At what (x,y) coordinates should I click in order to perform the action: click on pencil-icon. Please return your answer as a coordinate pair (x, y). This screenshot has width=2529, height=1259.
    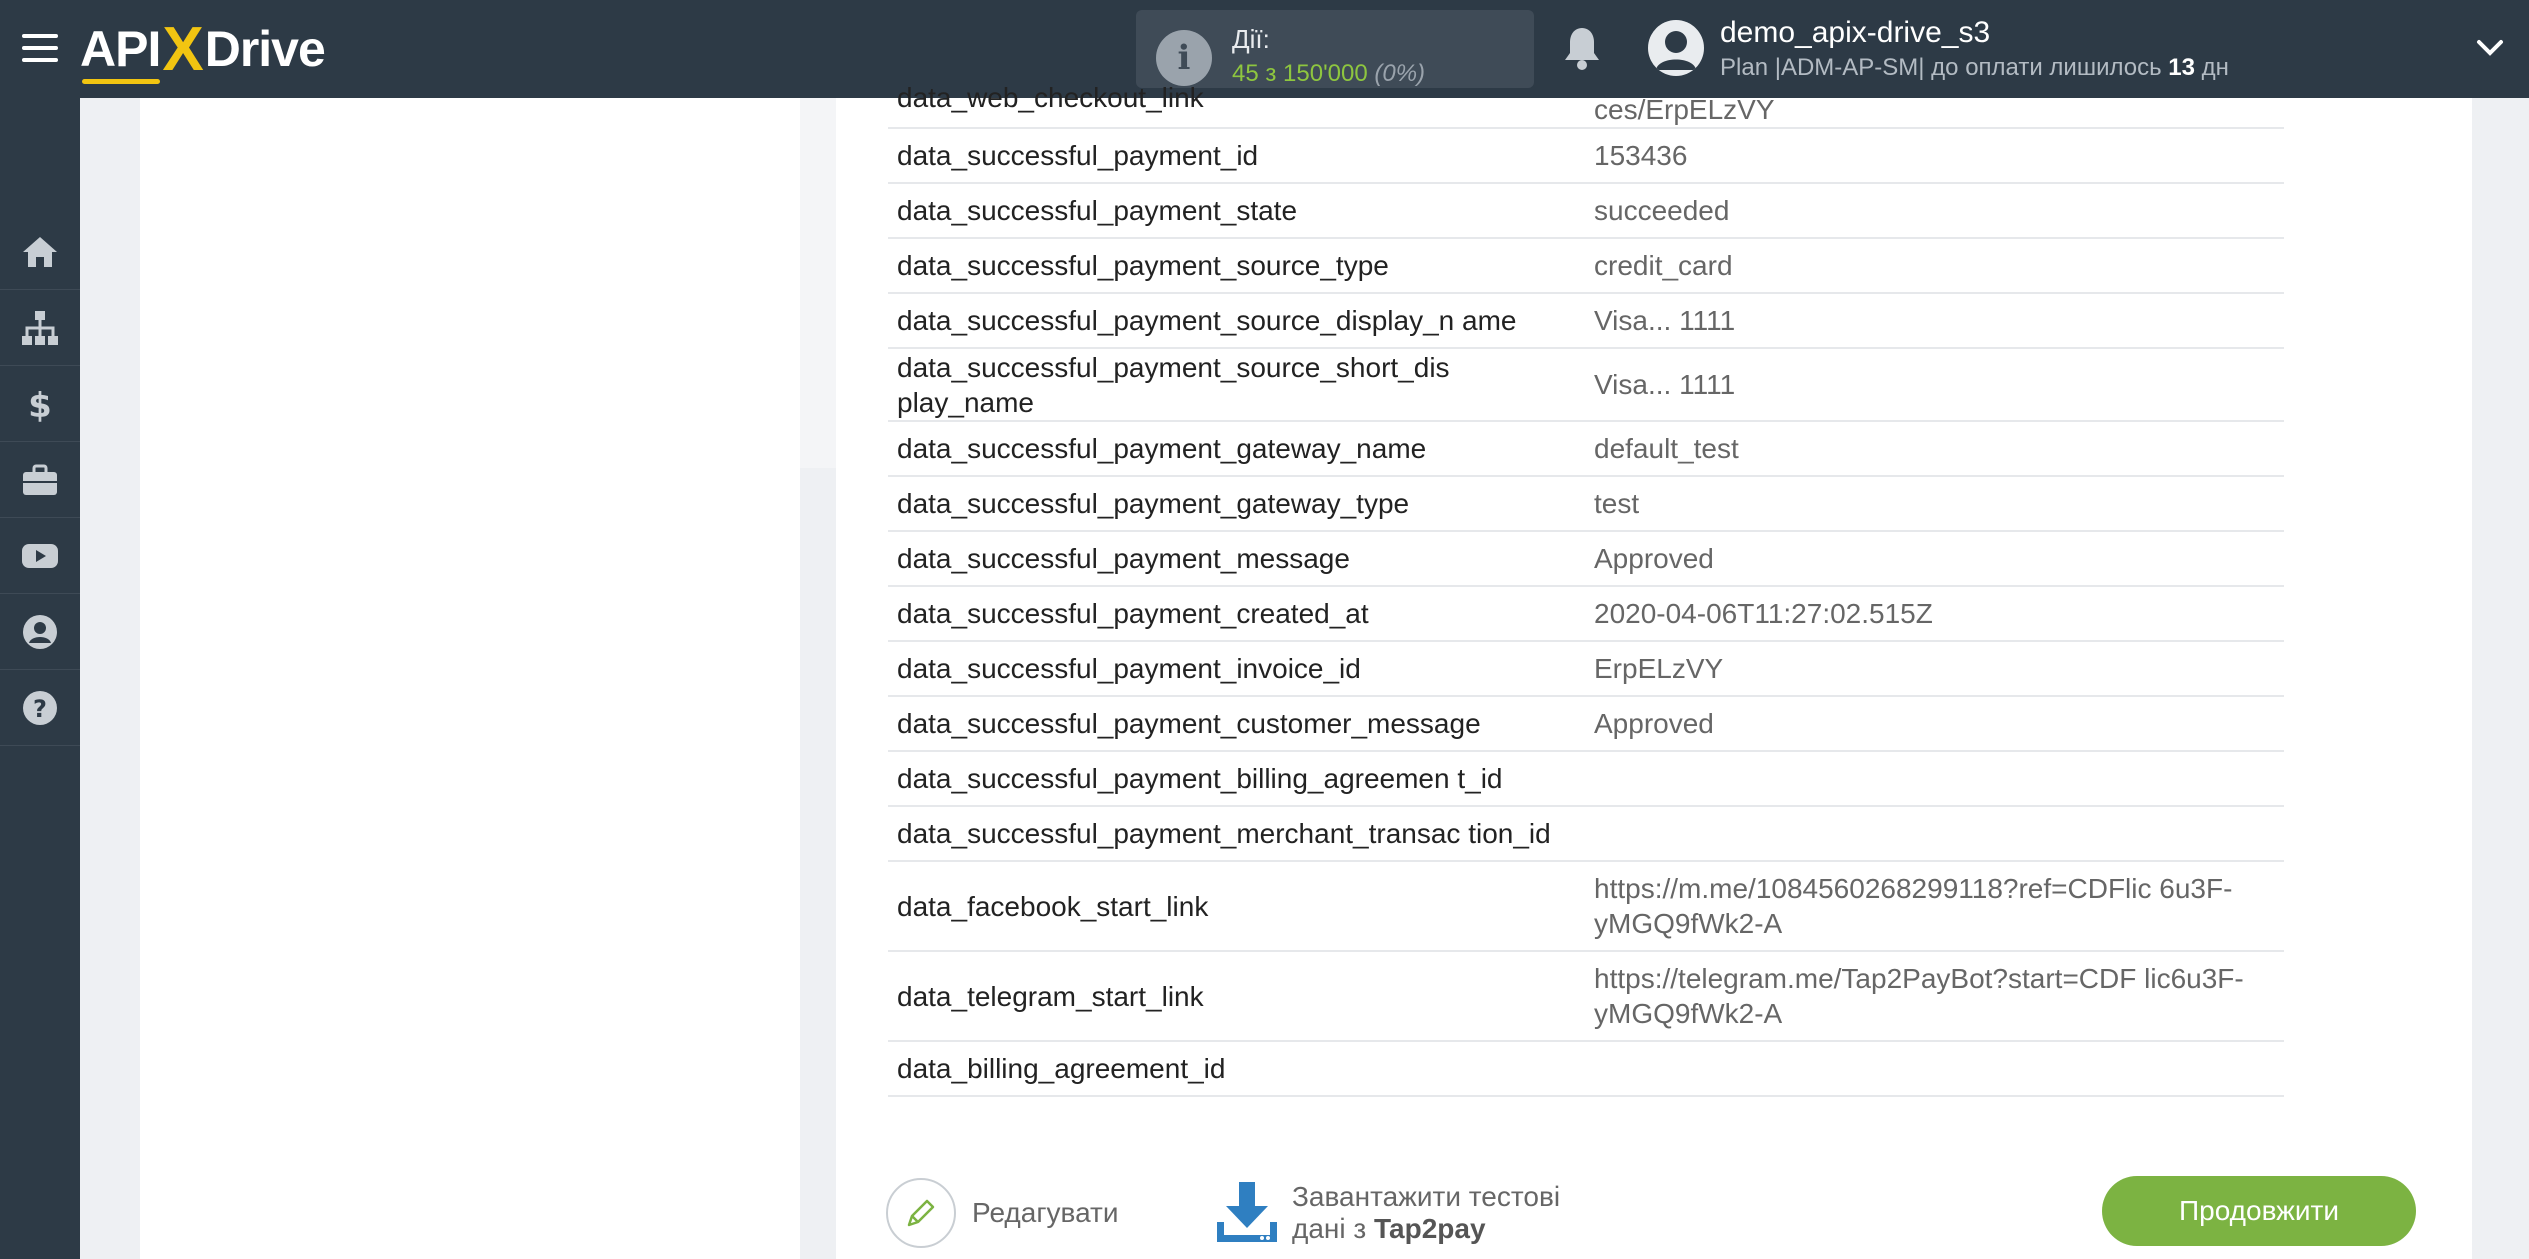
    Looking at the image, I should click on (921, 1213).